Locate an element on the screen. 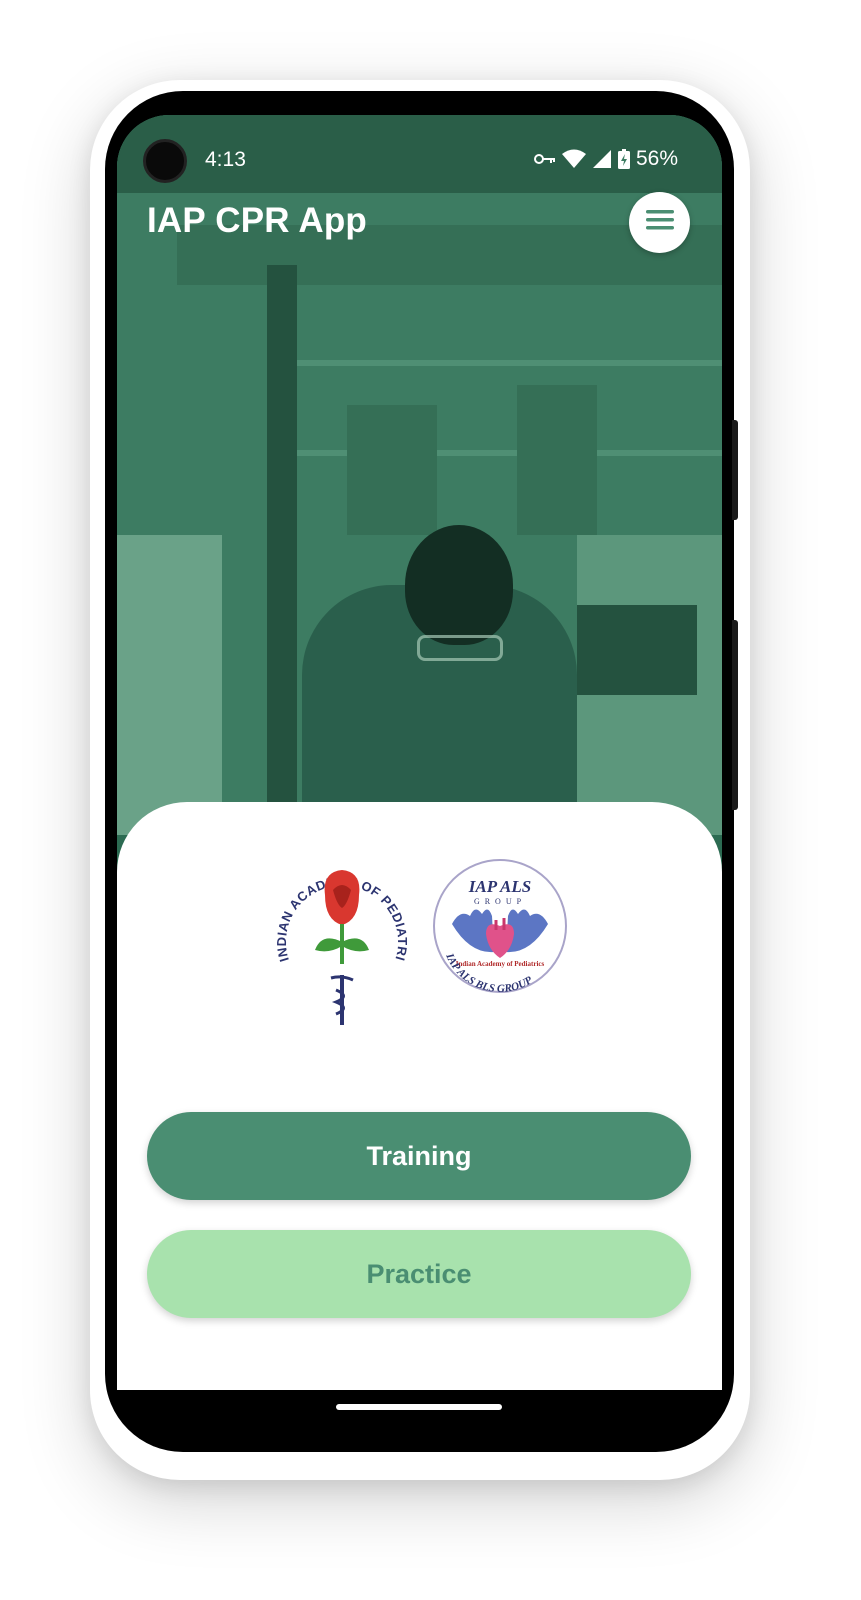  app-title: IAP CPR App is located at coordinates (257, 220).